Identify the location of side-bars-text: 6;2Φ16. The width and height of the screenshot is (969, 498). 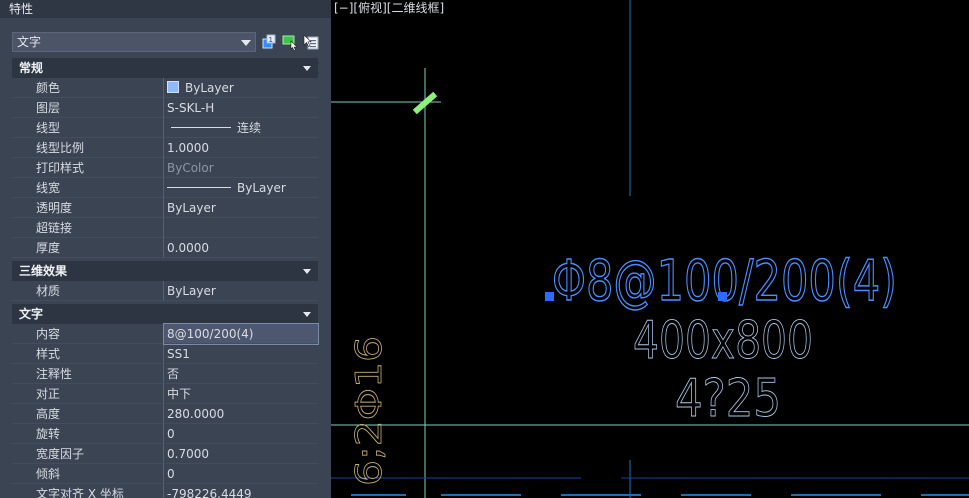
(370, 411).